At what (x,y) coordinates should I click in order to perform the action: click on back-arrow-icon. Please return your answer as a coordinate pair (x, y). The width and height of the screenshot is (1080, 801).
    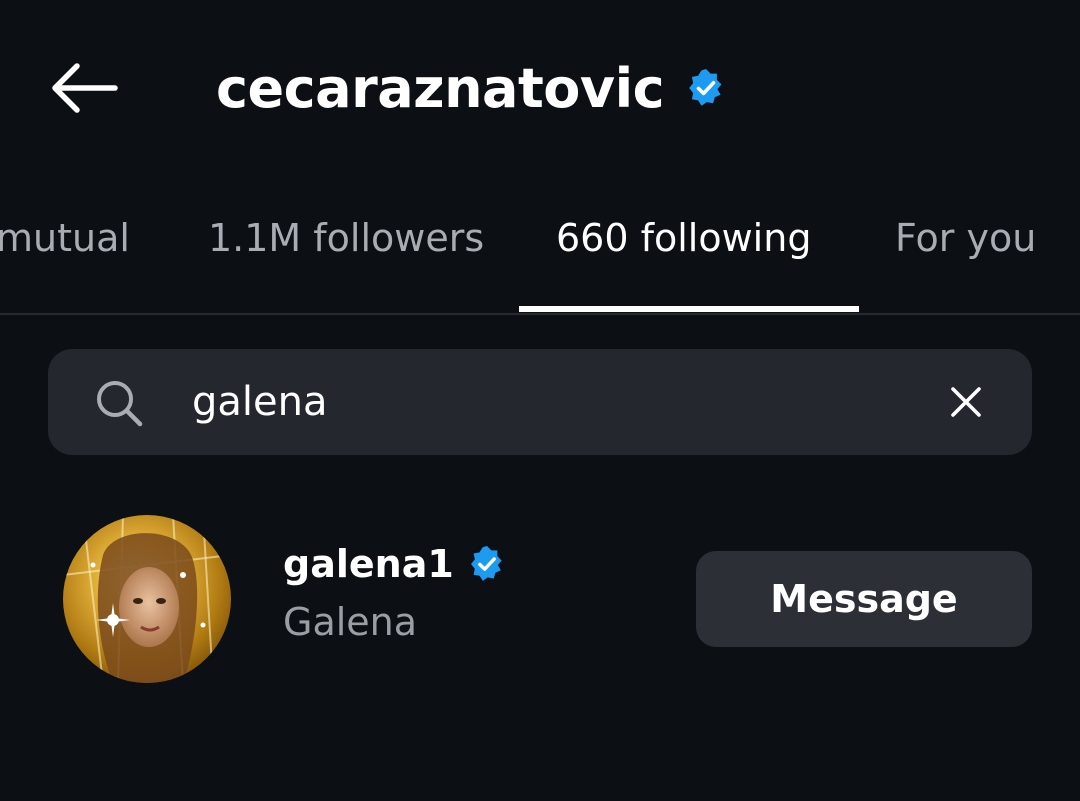
    Looking at the image, I should click on (85, 88).